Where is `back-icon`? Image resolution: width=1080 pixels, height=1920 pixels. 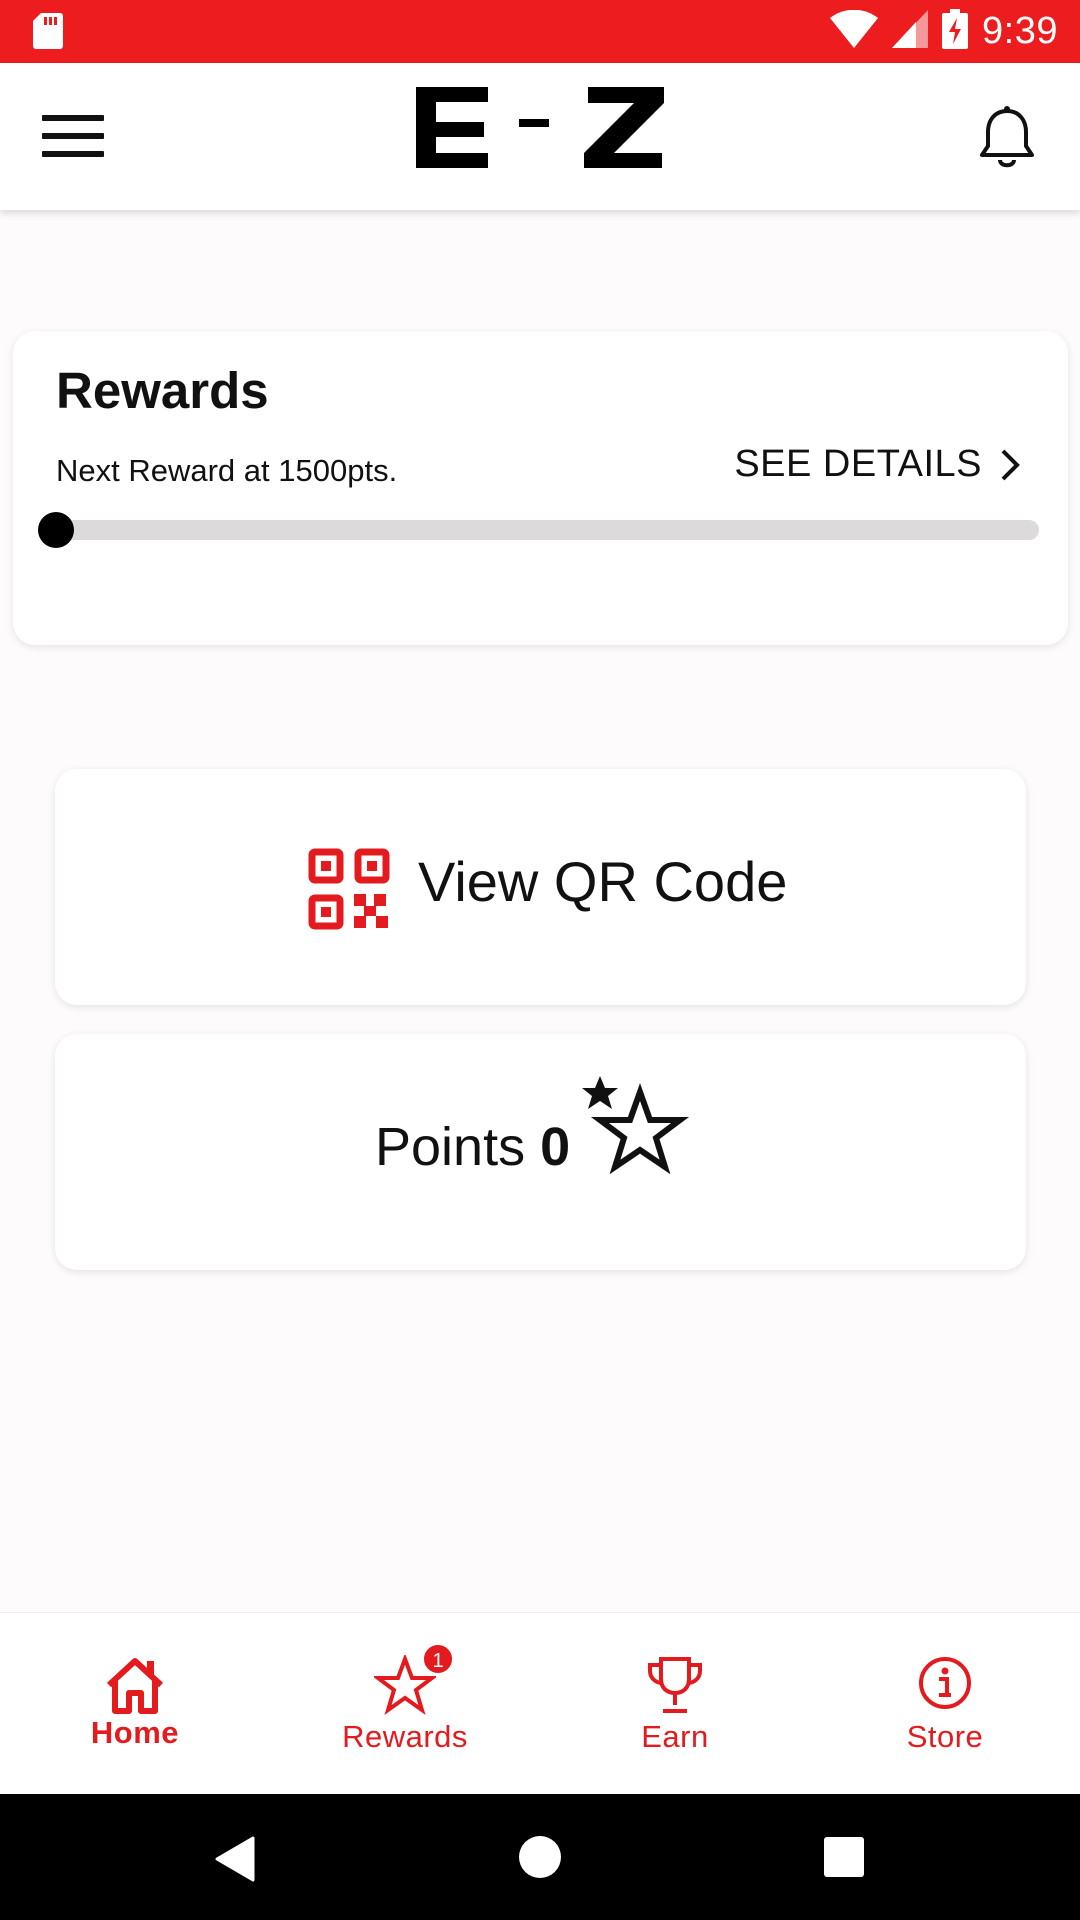 back-icon is located at coordinates (235, 1861).